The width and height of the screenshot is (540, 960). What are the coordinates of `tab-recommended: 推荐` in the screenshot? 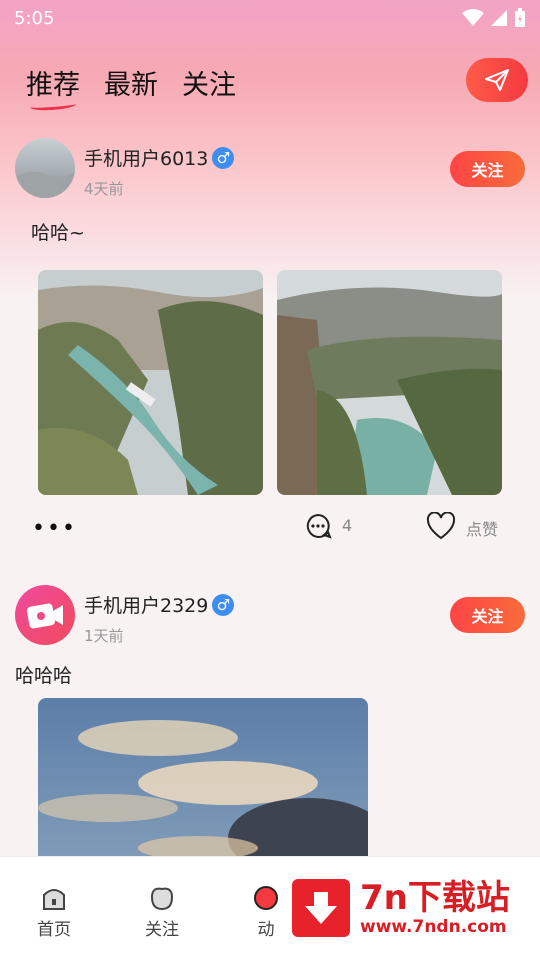 It's located at (53, 82).